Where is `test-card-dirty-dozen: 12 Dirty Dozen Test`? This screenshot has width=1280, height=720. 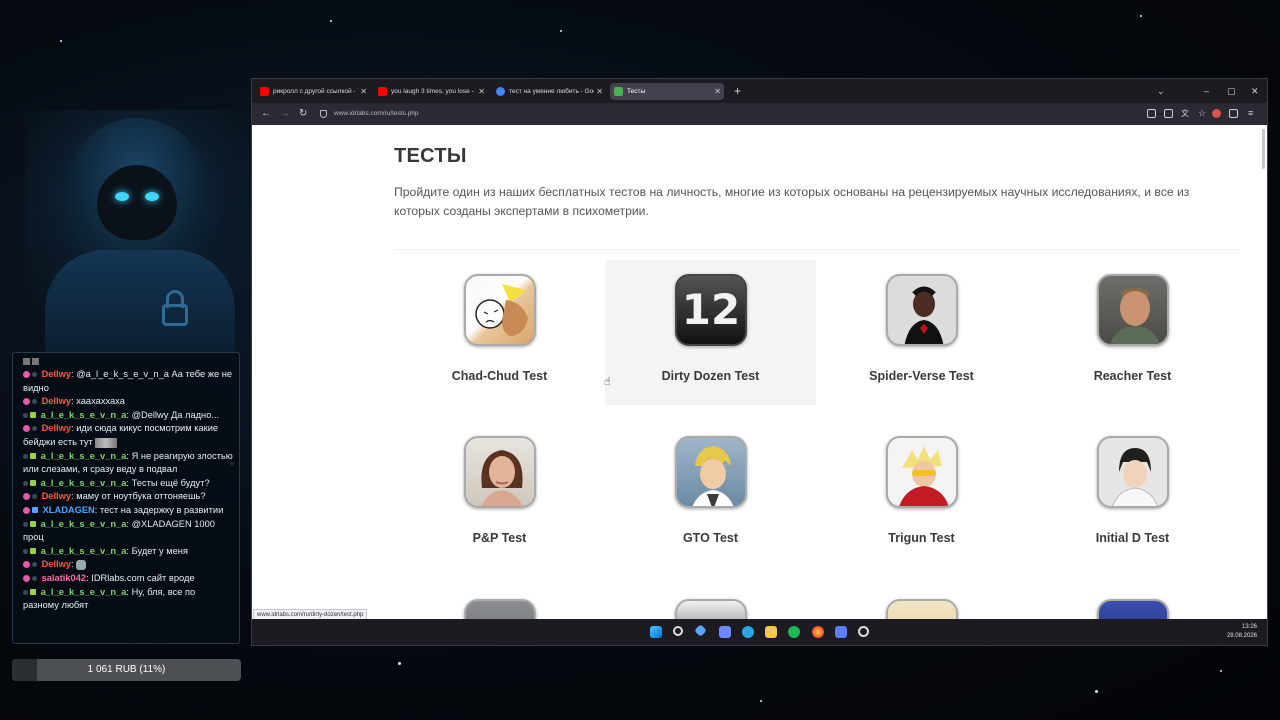 test-card-dirty-dozen: 12 Dirty Dozen Test is located at coordinates (710, 332).